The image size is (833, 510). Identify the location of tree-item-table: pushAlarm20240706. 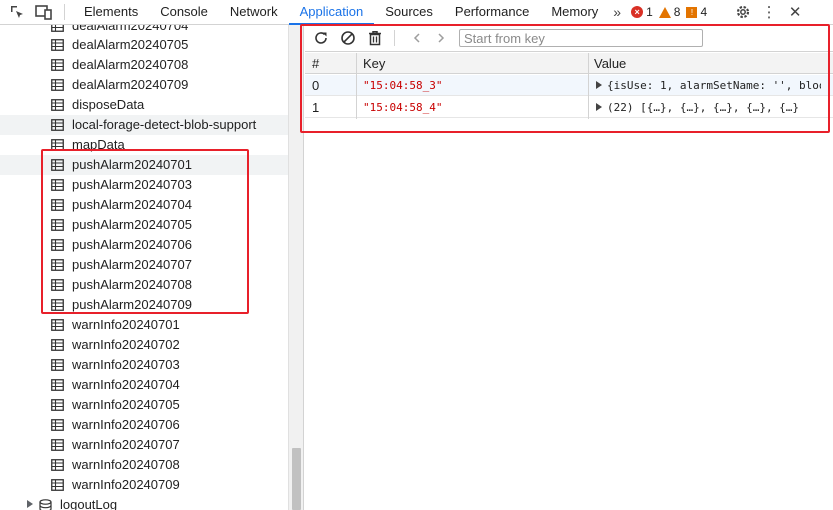
(144, 245).